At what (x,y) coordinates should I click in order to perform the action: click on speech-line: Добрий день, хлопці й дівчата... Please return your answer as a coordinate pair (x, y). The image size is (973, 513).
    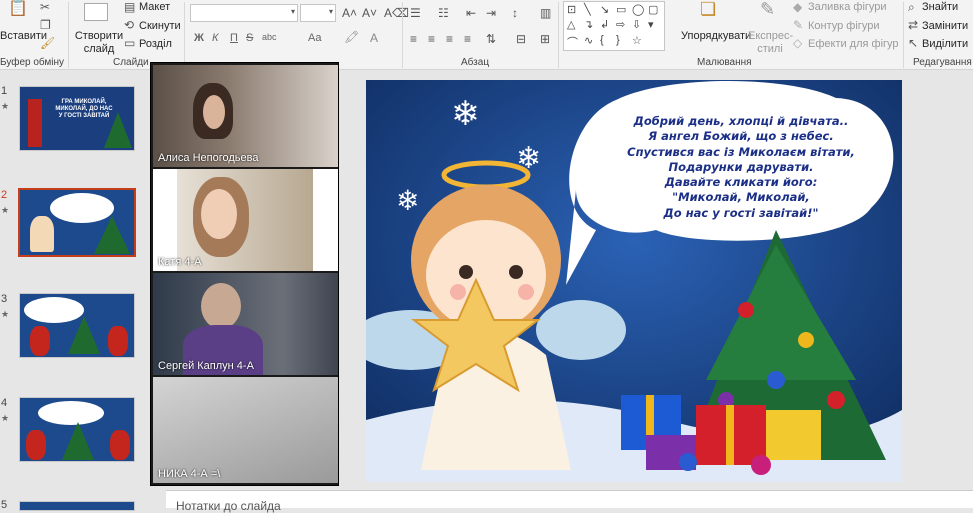
    Looking at the image, I should click on (741, 121).